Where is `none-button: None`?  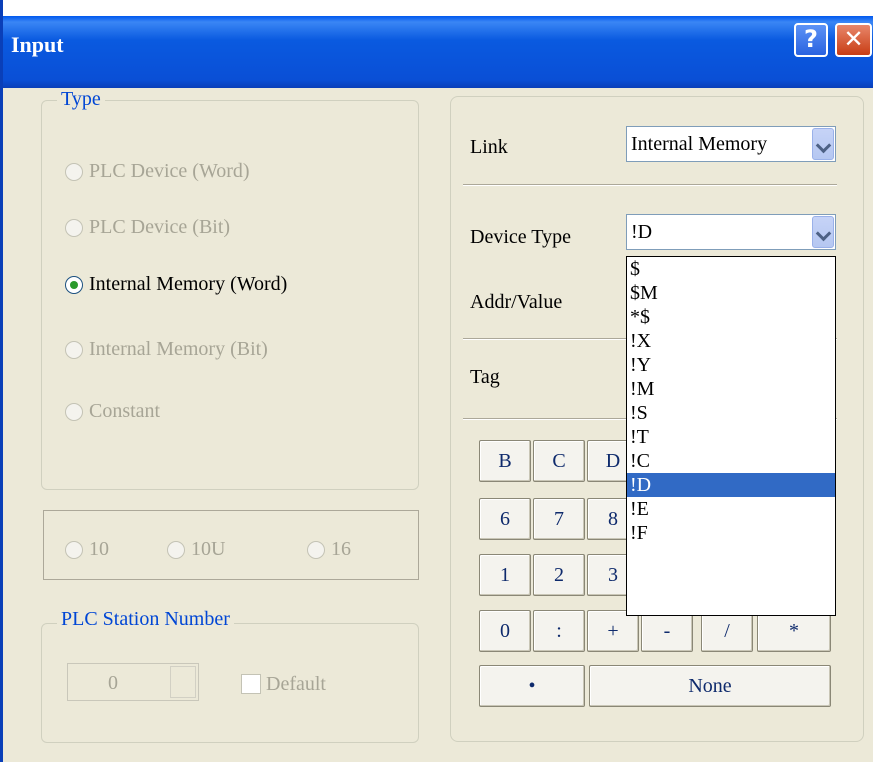
none-button: None is located at coordinates (710, 686).